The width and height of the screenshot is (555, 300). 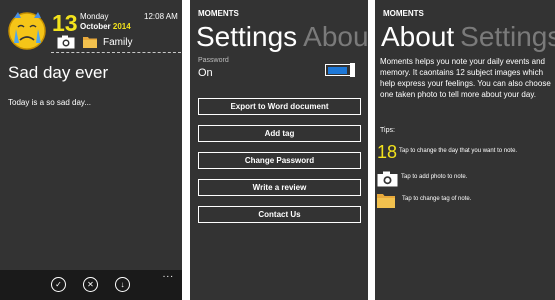 I want to click on month: October, so click(x=95, y=26).